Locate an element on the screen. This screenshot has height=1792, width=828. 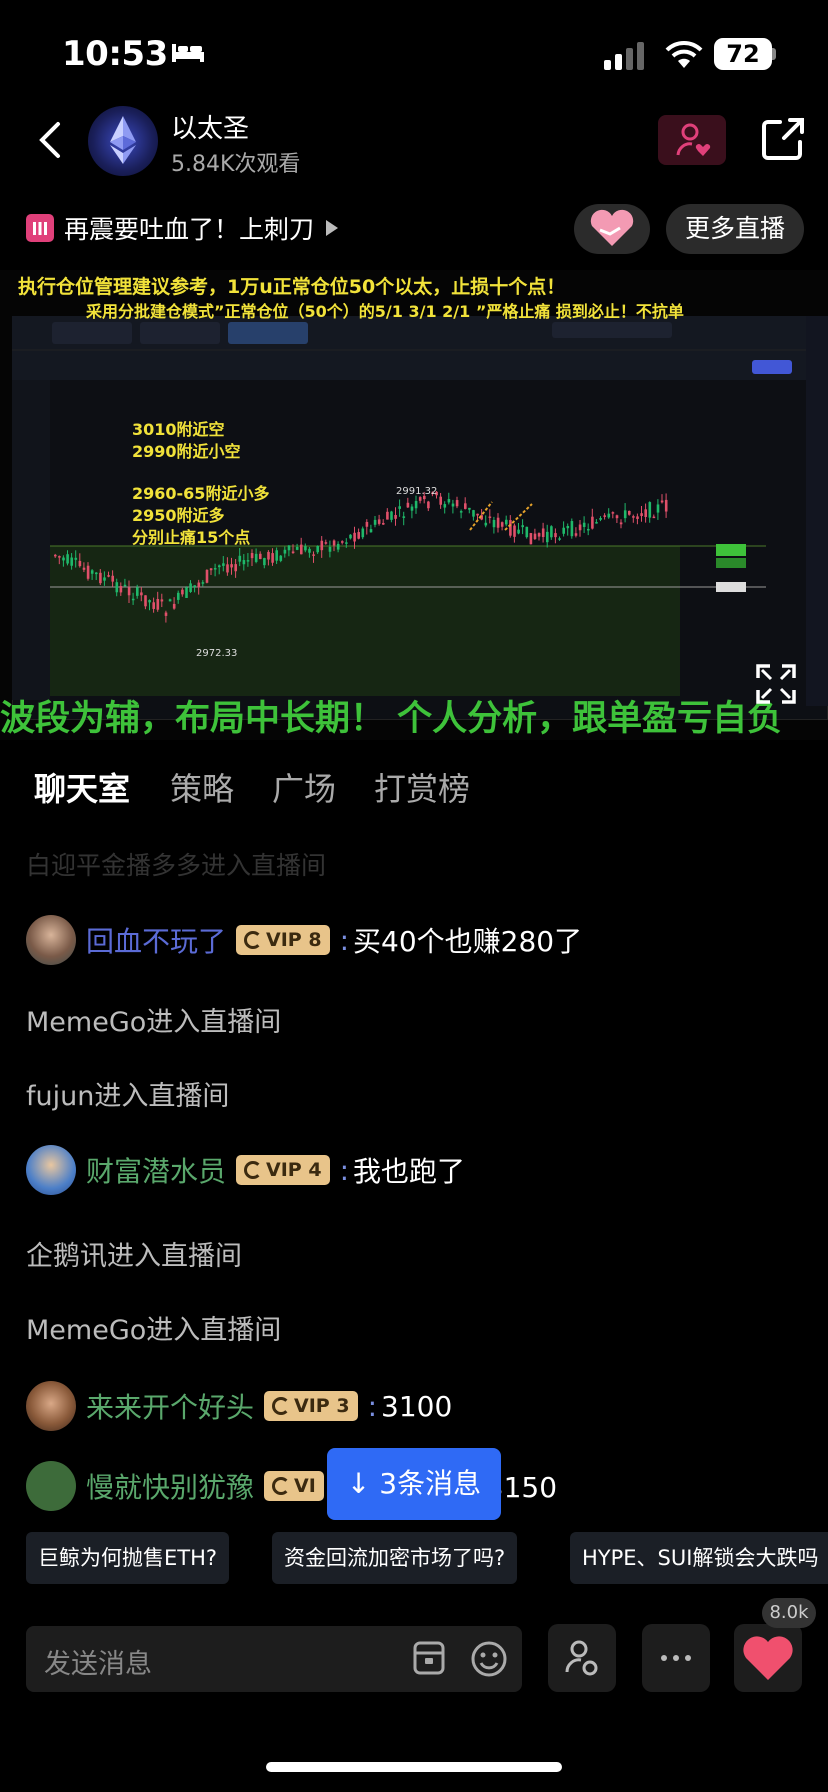
tab-strategy: 策略 is located at coordinates (202, 787).